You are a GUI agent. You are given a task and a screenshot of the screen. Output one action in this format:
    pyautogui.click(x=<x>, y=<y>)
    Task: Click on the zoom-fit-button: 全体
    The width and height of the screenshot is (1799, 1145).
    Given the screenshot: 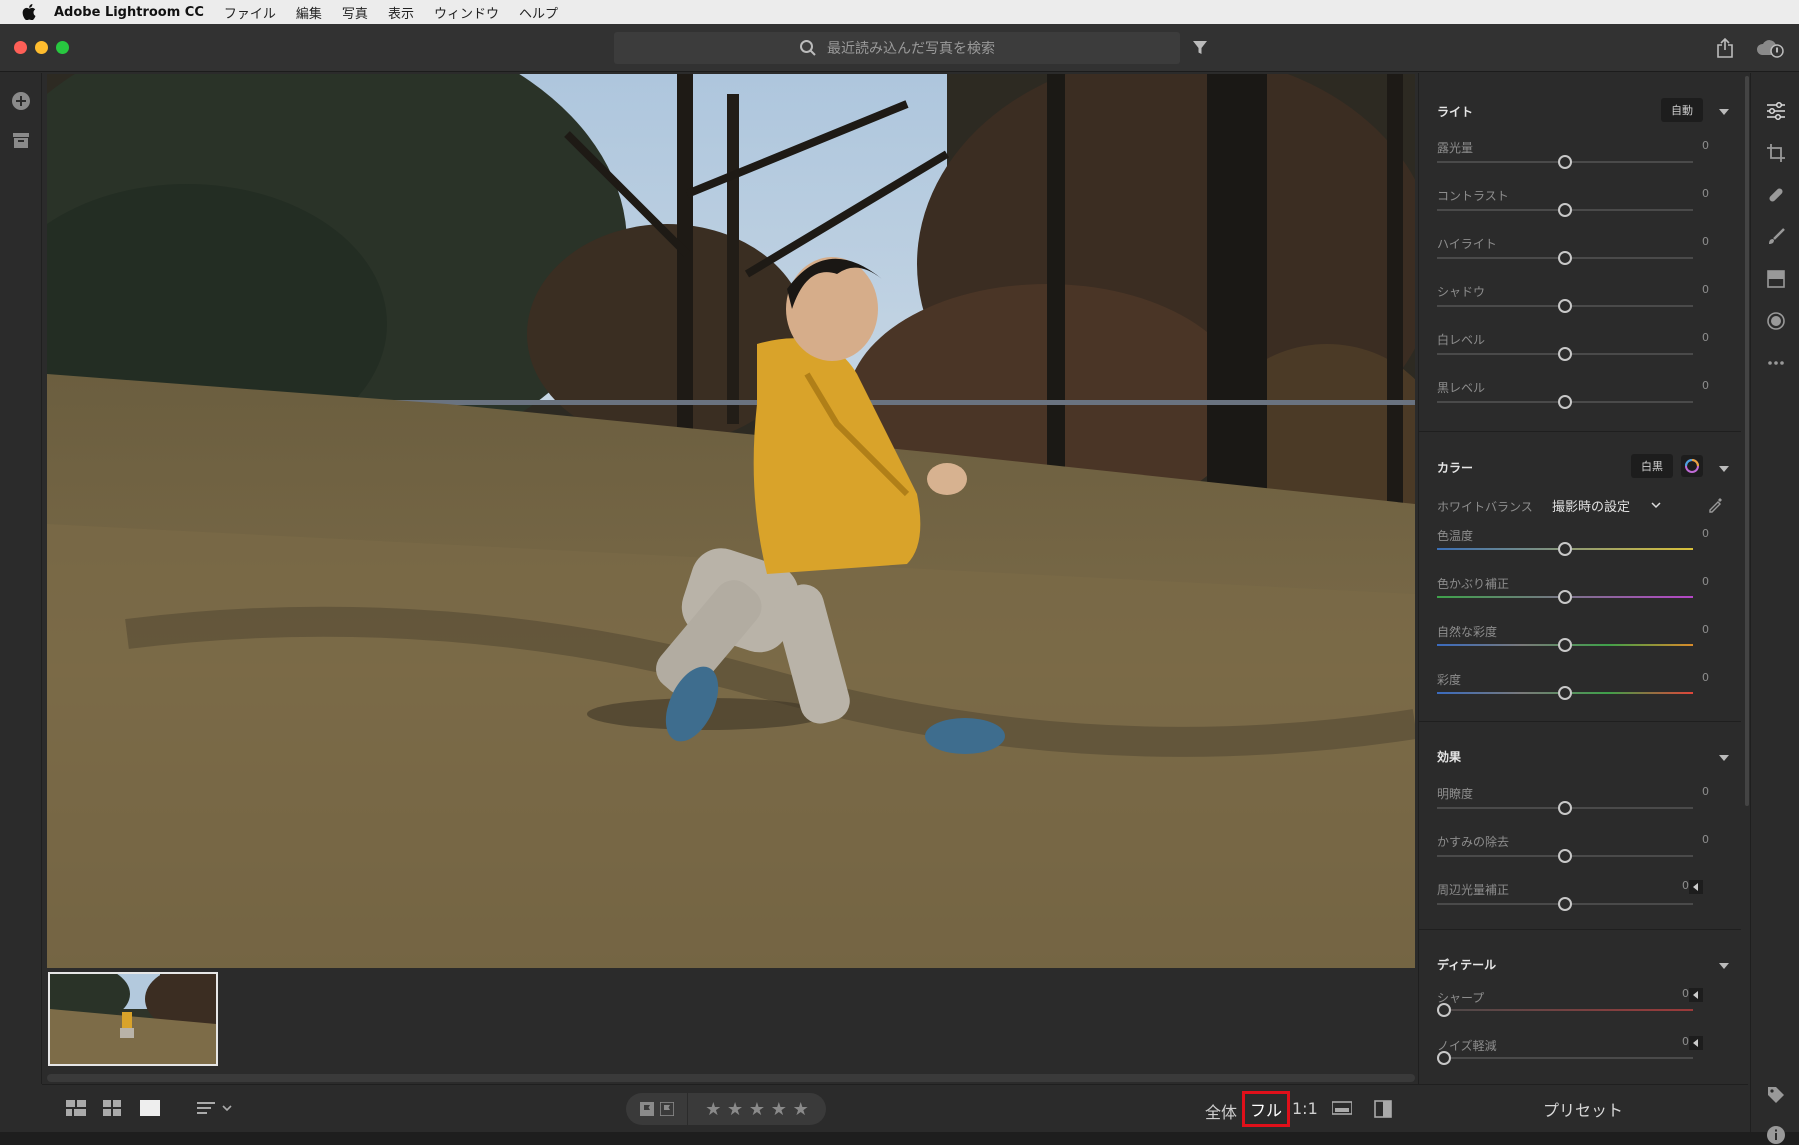 What is the action you would take?
    pyautogui.click(x=1221, y=1111)
    